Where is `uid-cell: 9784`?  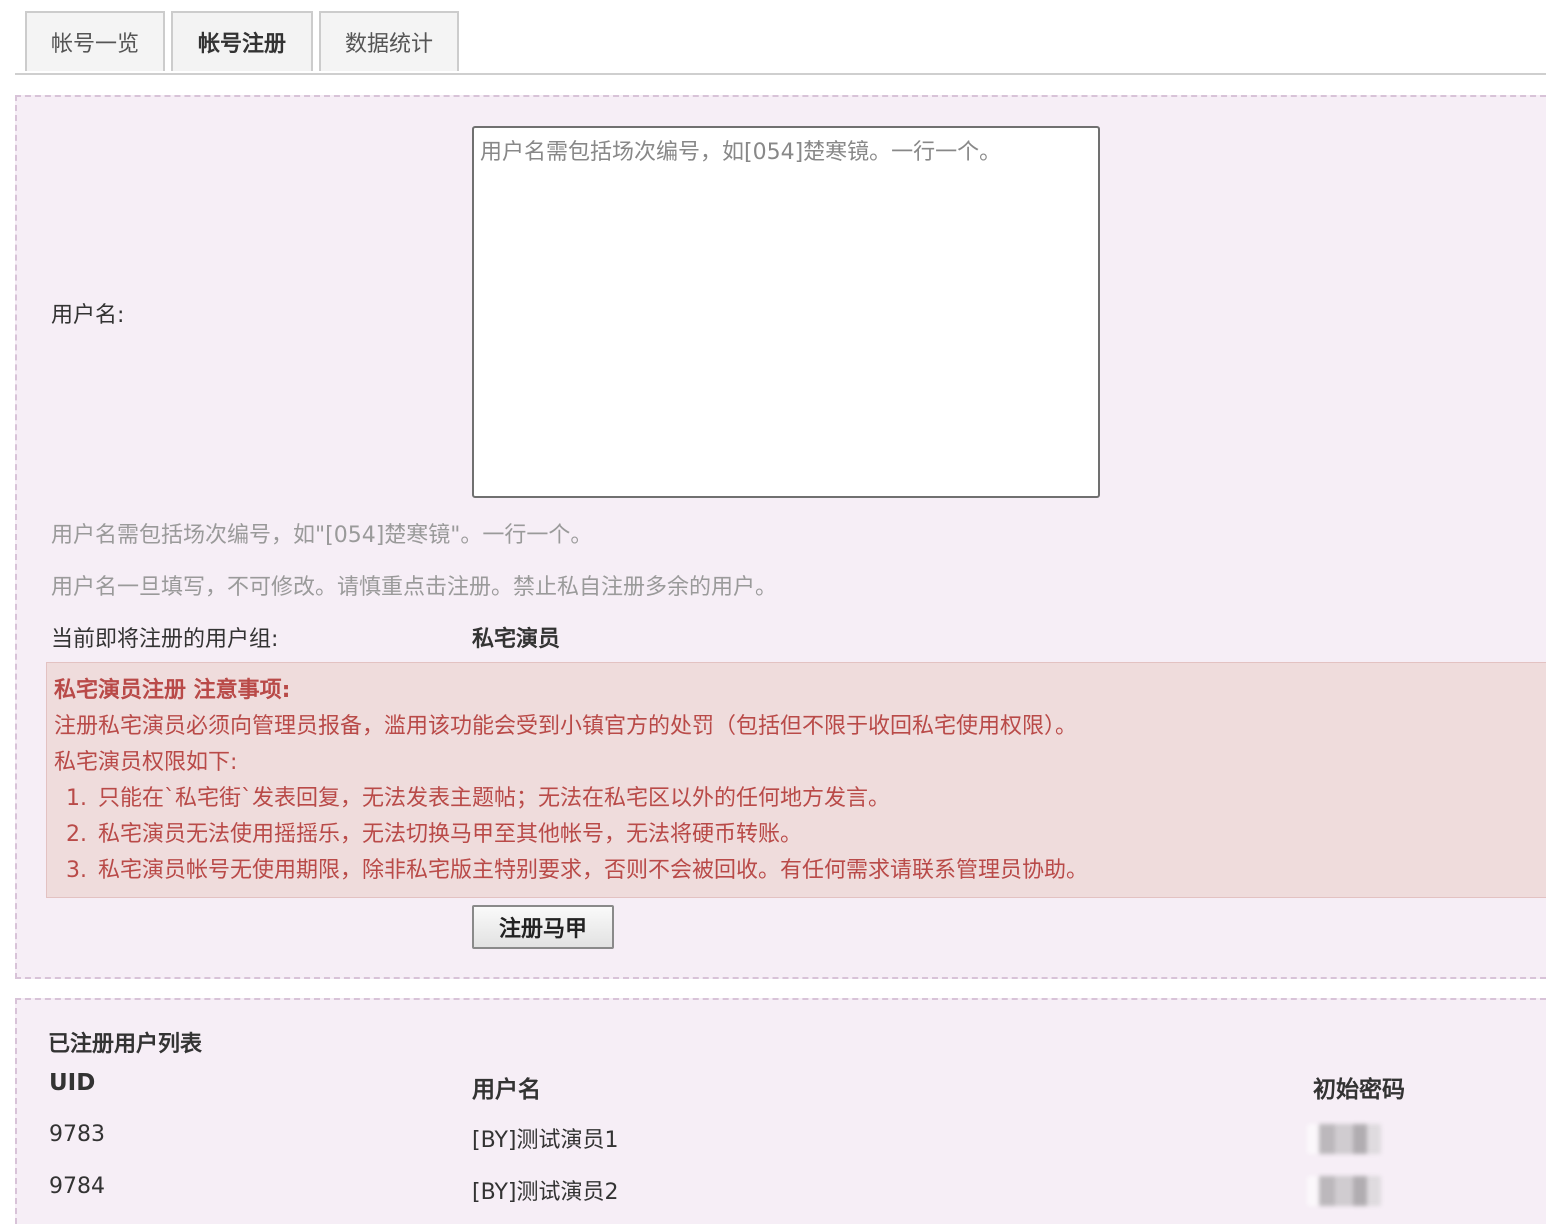
uid-cell: 9784 is located at coordinates (77, 1186).